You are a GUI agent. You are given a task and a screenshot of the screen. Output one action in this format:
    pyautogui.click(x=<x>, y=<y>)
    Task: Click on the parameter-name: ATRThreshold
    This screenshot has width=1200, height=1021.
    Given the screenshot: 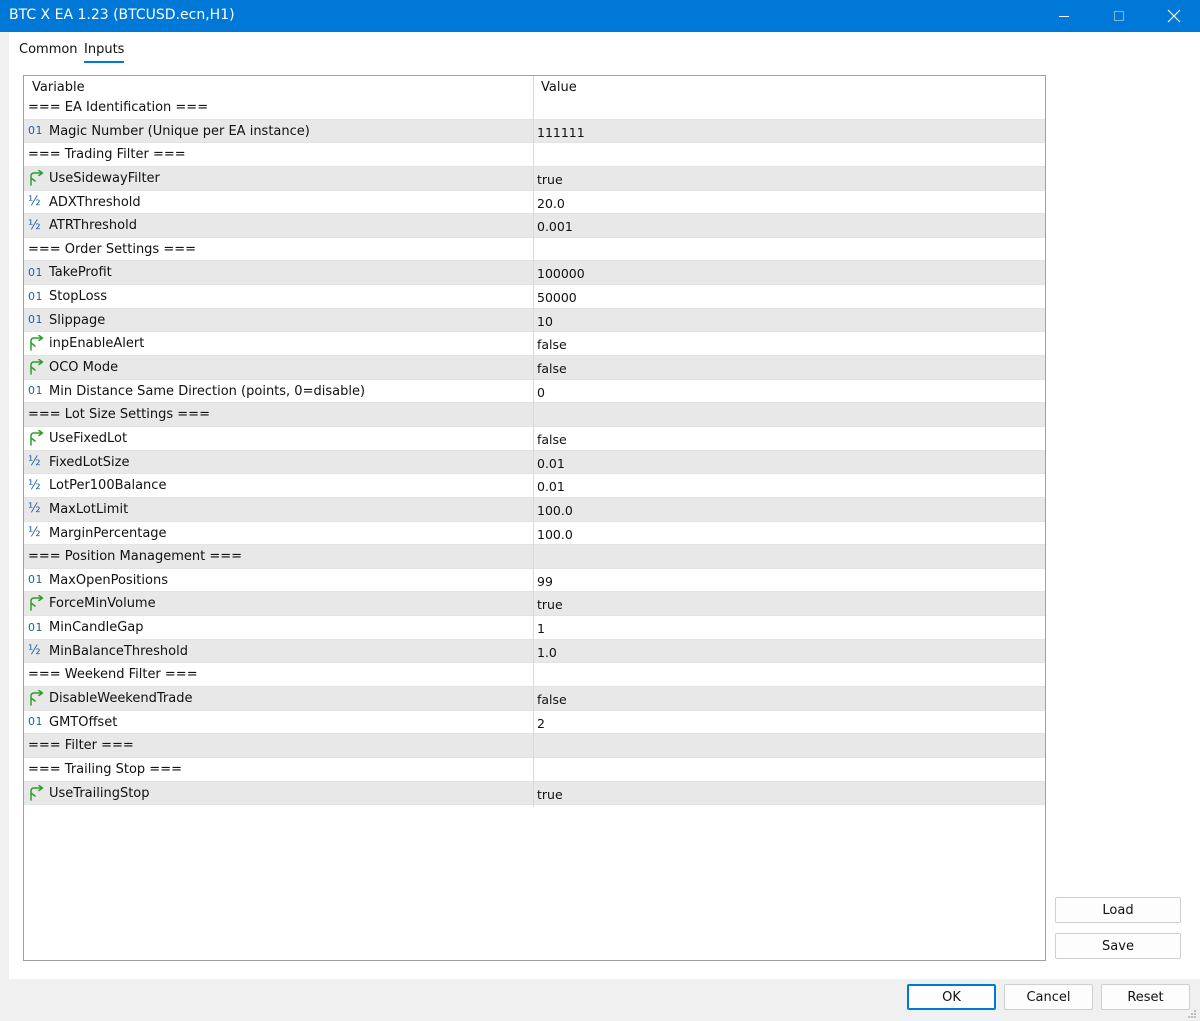 What is the action you would take?
    pyautogui.click(x=93, y=226)
    